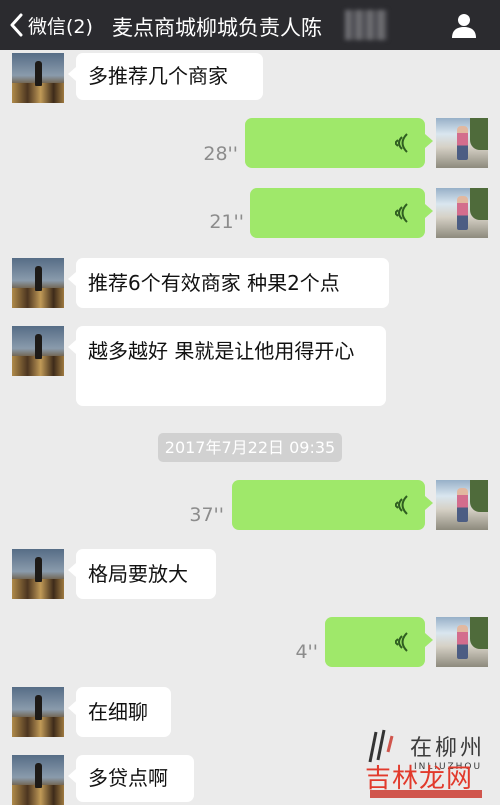 The image size is (500, 805). Describe the element at coordinates (217, 28) in the screenshot. I see `chat-title: 麦点商城柳城负责人陈` at that location.